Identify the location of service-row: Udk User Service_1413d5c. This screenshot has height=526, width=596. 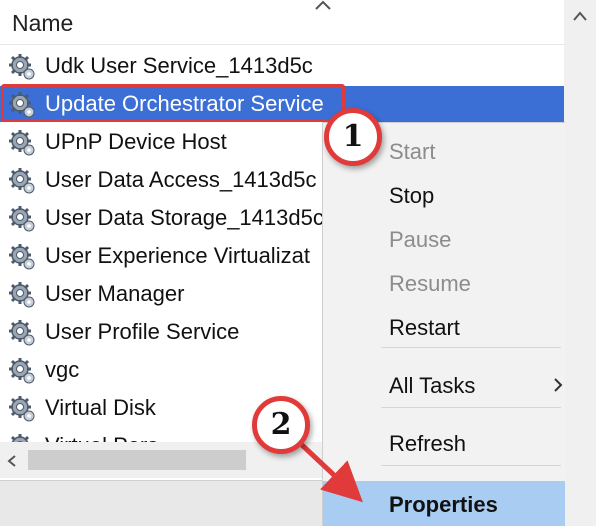
(282, 66).